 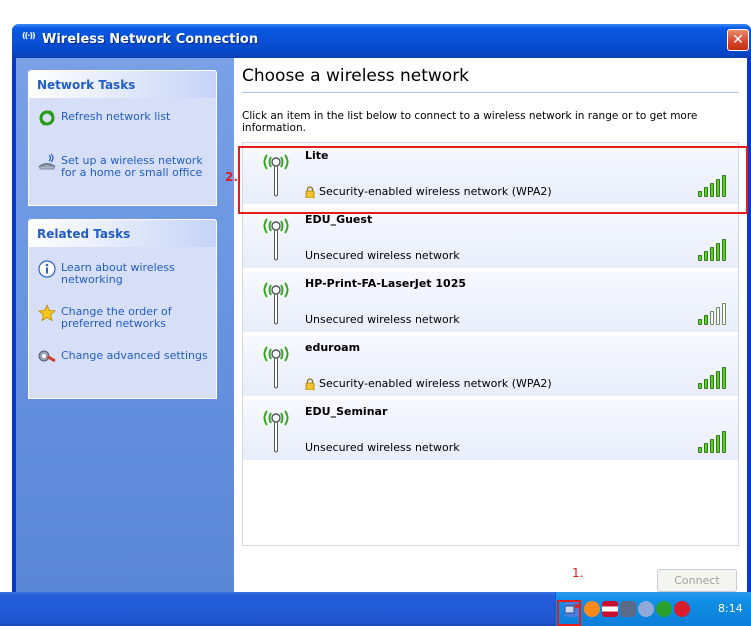 I want to click on change-order-label: Change the order of preferred networks, so click(x=116, y=317).